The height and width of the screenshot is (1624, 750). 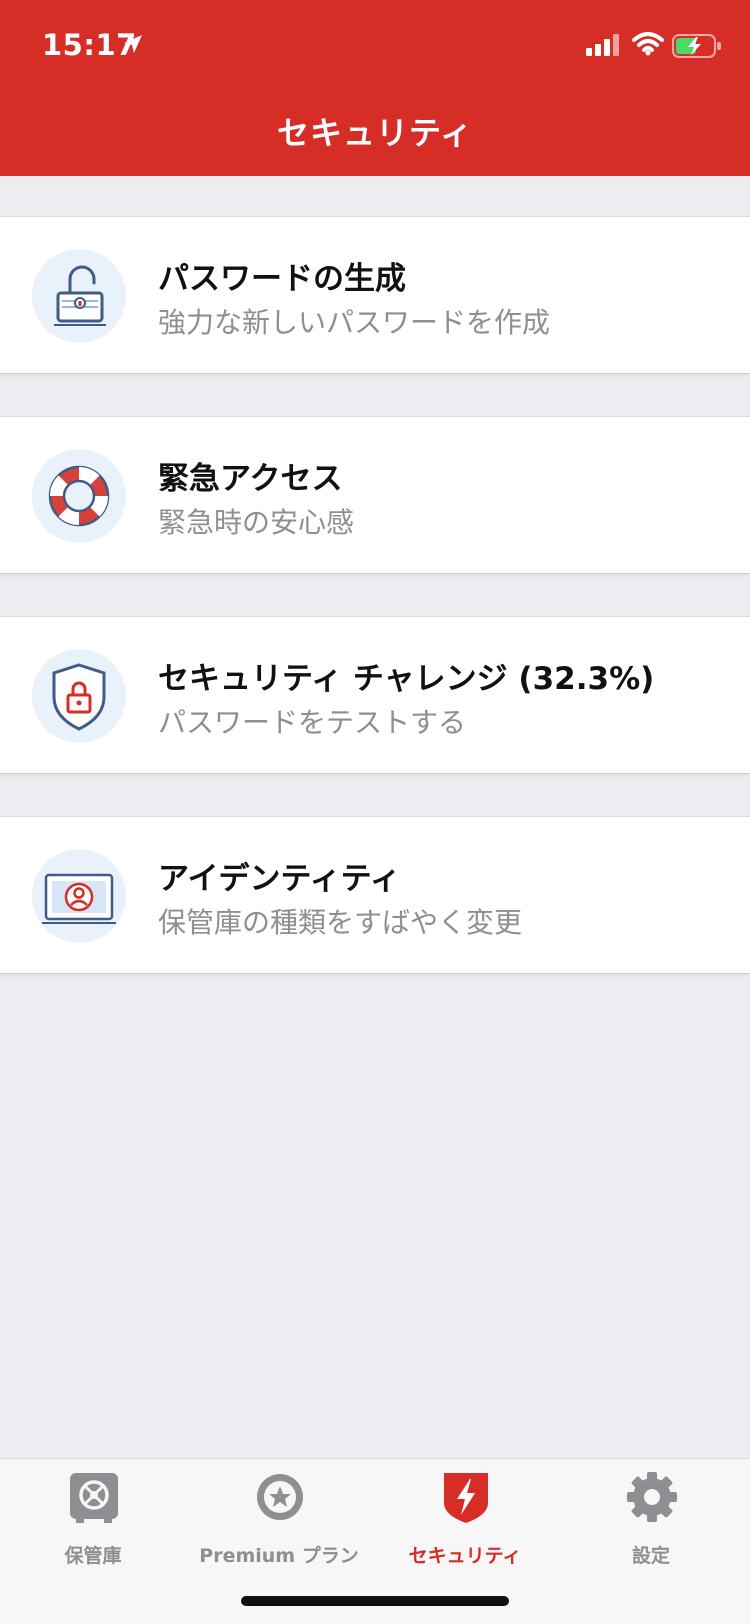 What do you see at coordinates (250, 479) in the screenshot?
I see `item-title: 緊急アクセス` at bounding box center [250, 479].